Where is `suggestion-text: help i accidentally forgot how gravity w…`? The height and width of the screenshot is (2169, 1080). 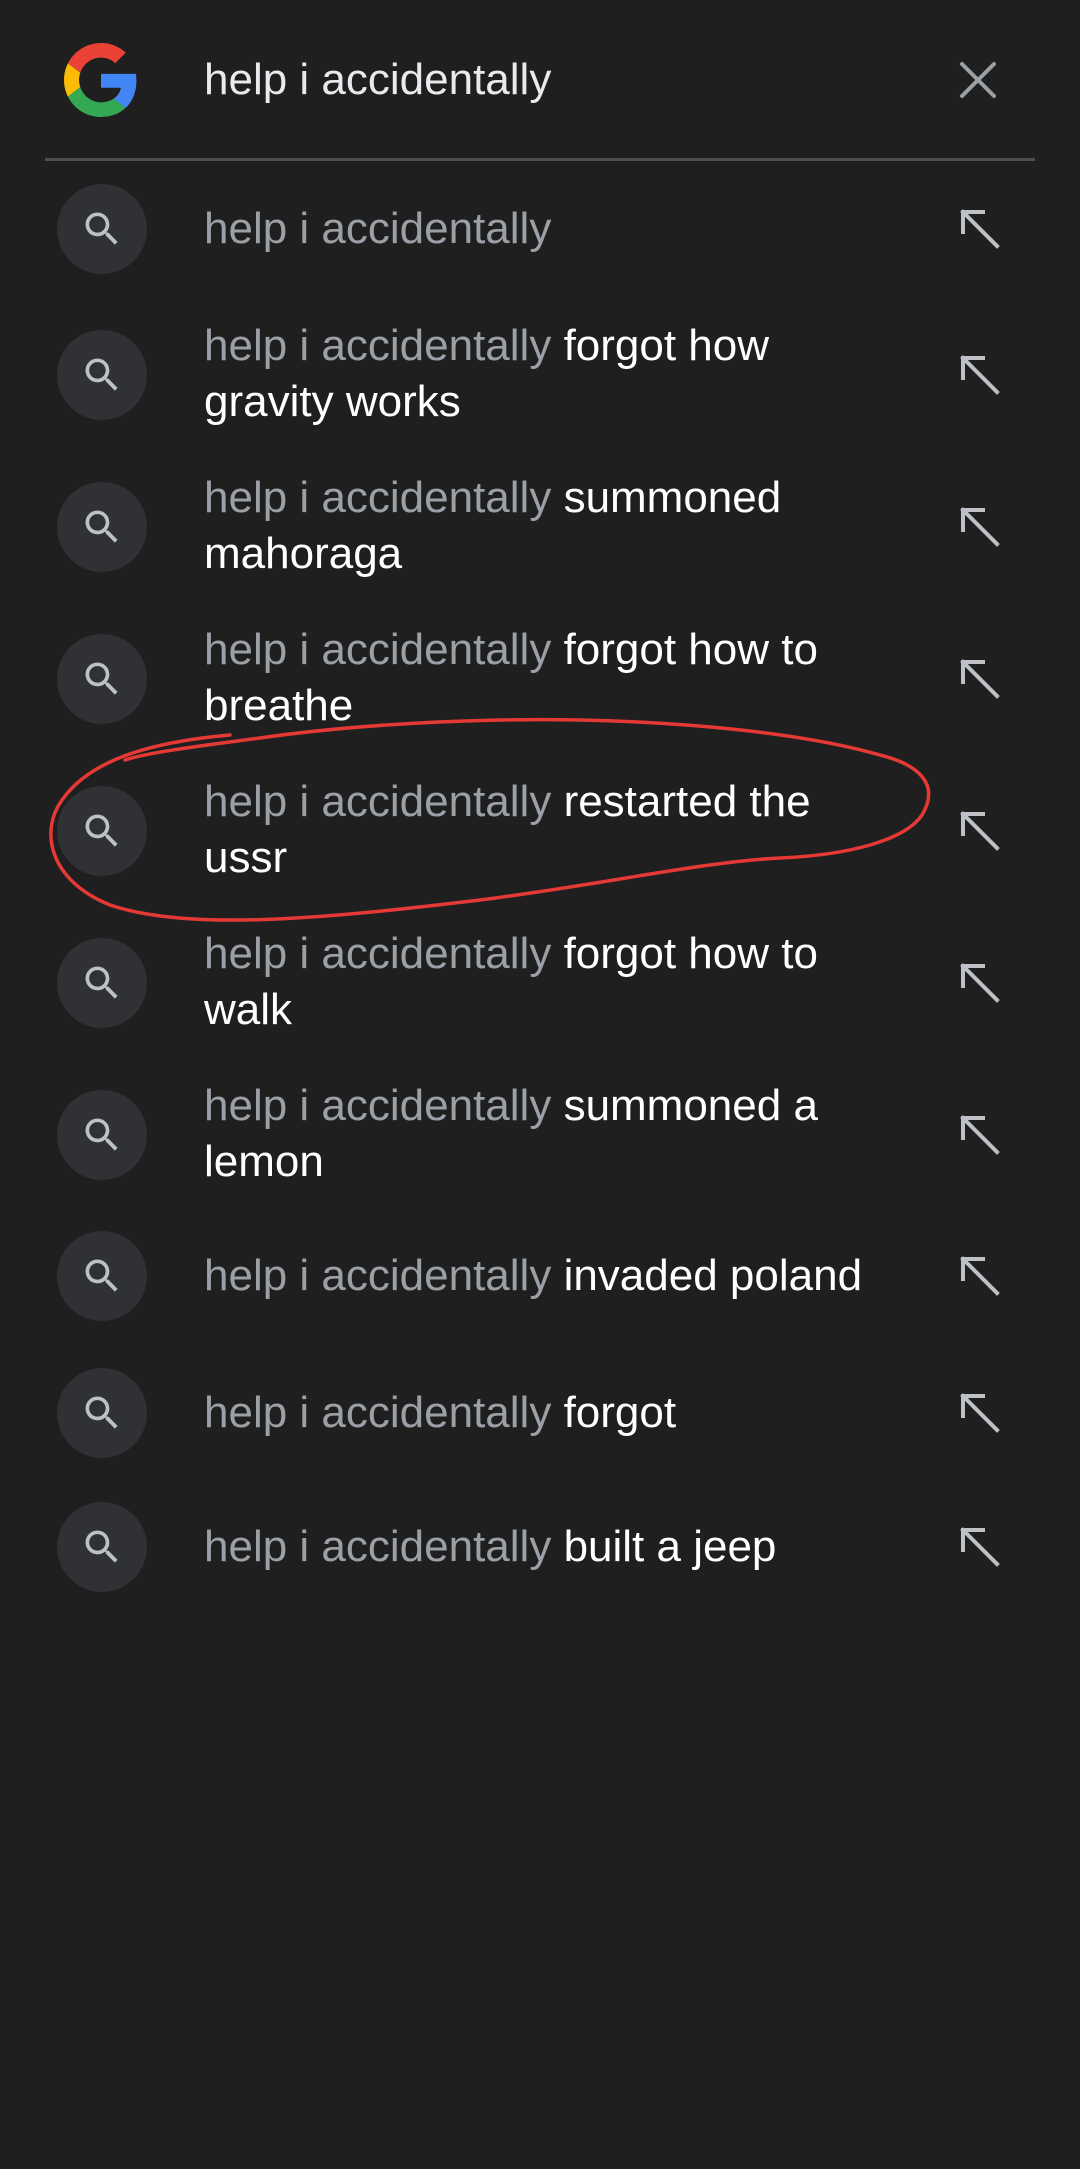 suggestion-text: help i accidentally forgot how gravity w… is located at coordinates (554, 374).